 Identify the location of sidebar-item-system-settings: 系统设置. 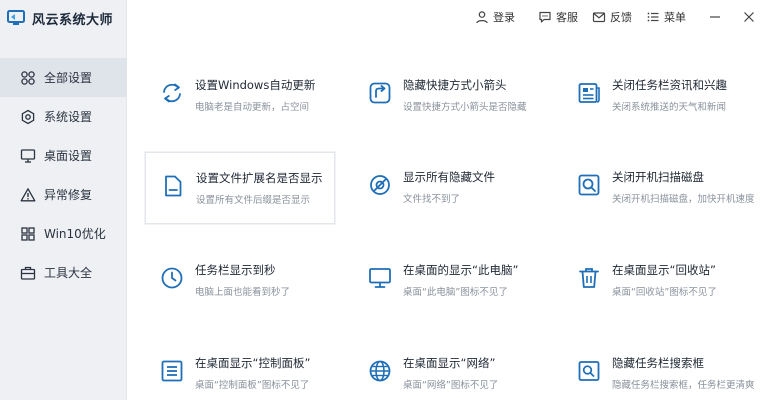
(63, 116).